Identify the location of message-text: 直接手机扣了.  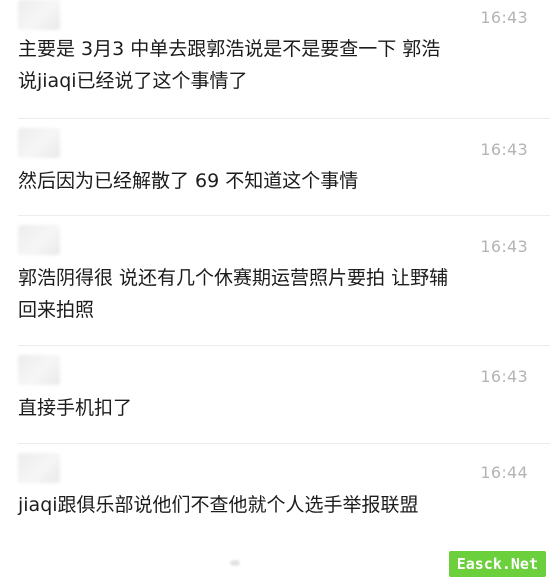
(75, 408).